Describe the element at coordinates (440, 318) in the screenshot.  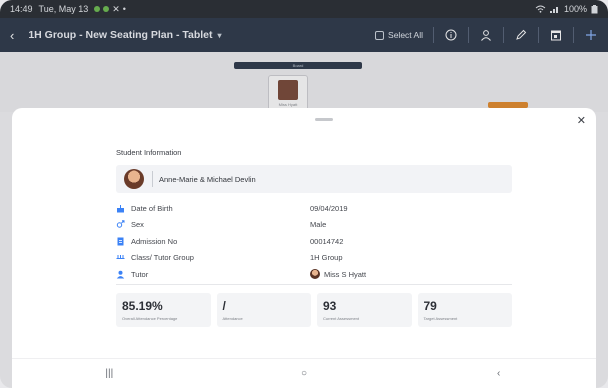
I see `stat-label: Target Assessment` at that location.